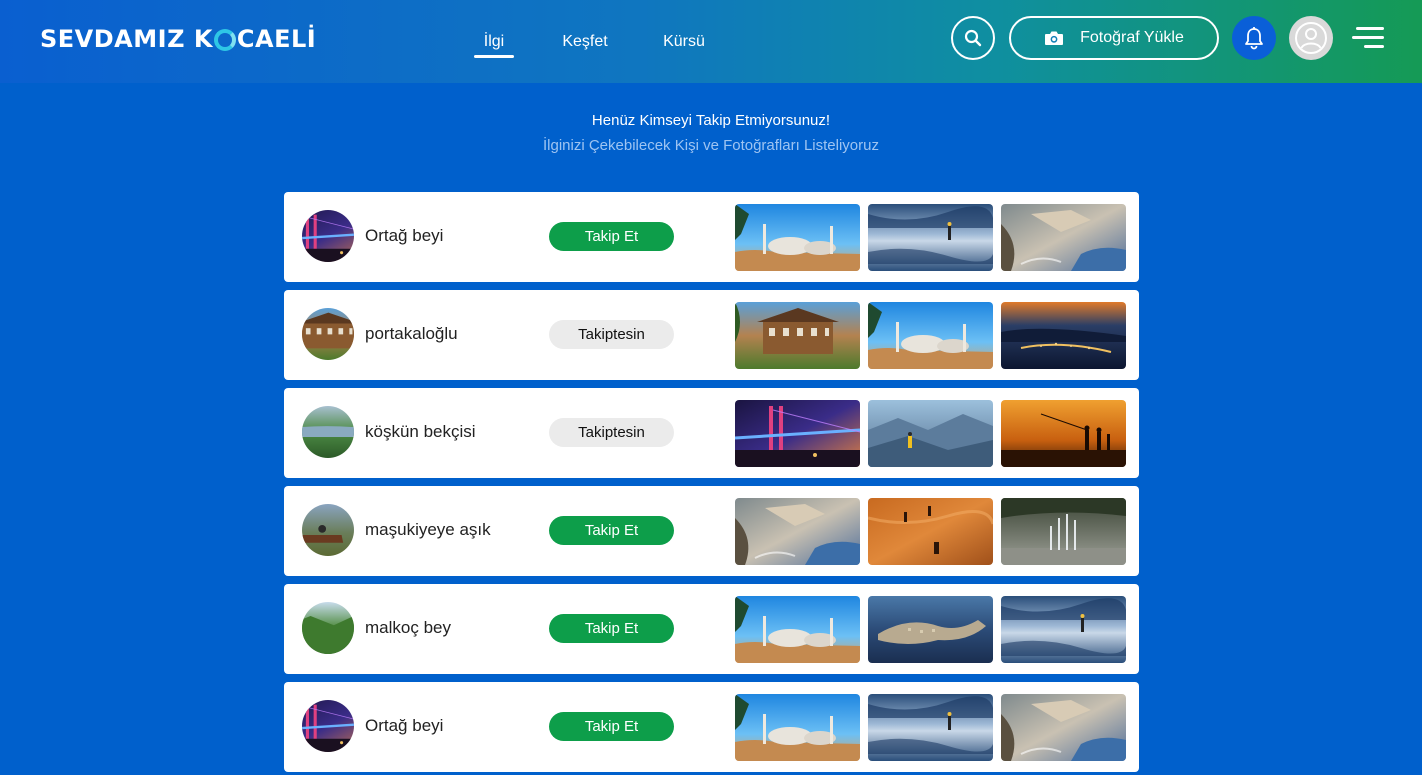 Image resolution: width=1422 pixels, height=775 pixels. I want to click on user-row: malkoç bey Takip Et, so click(711, 629).